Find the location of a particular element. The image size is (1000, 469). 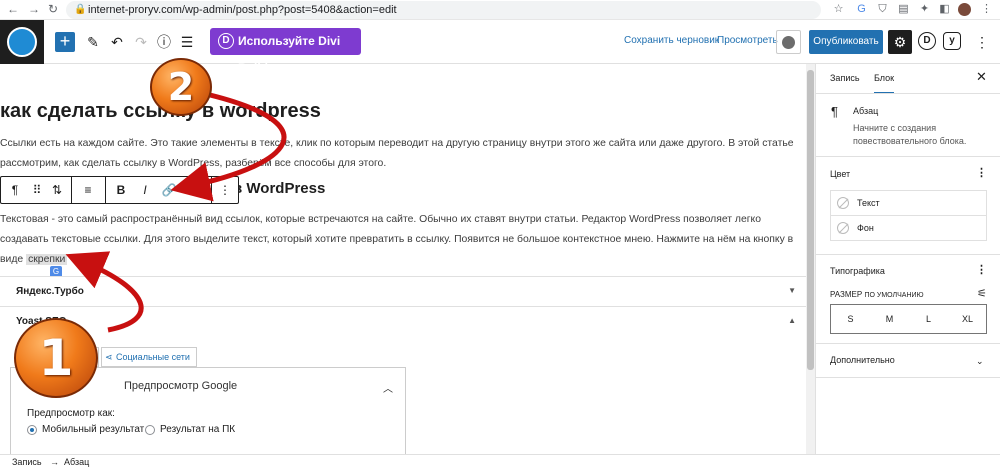

arrow-to-selected-text is located at coordinates (104, 292).